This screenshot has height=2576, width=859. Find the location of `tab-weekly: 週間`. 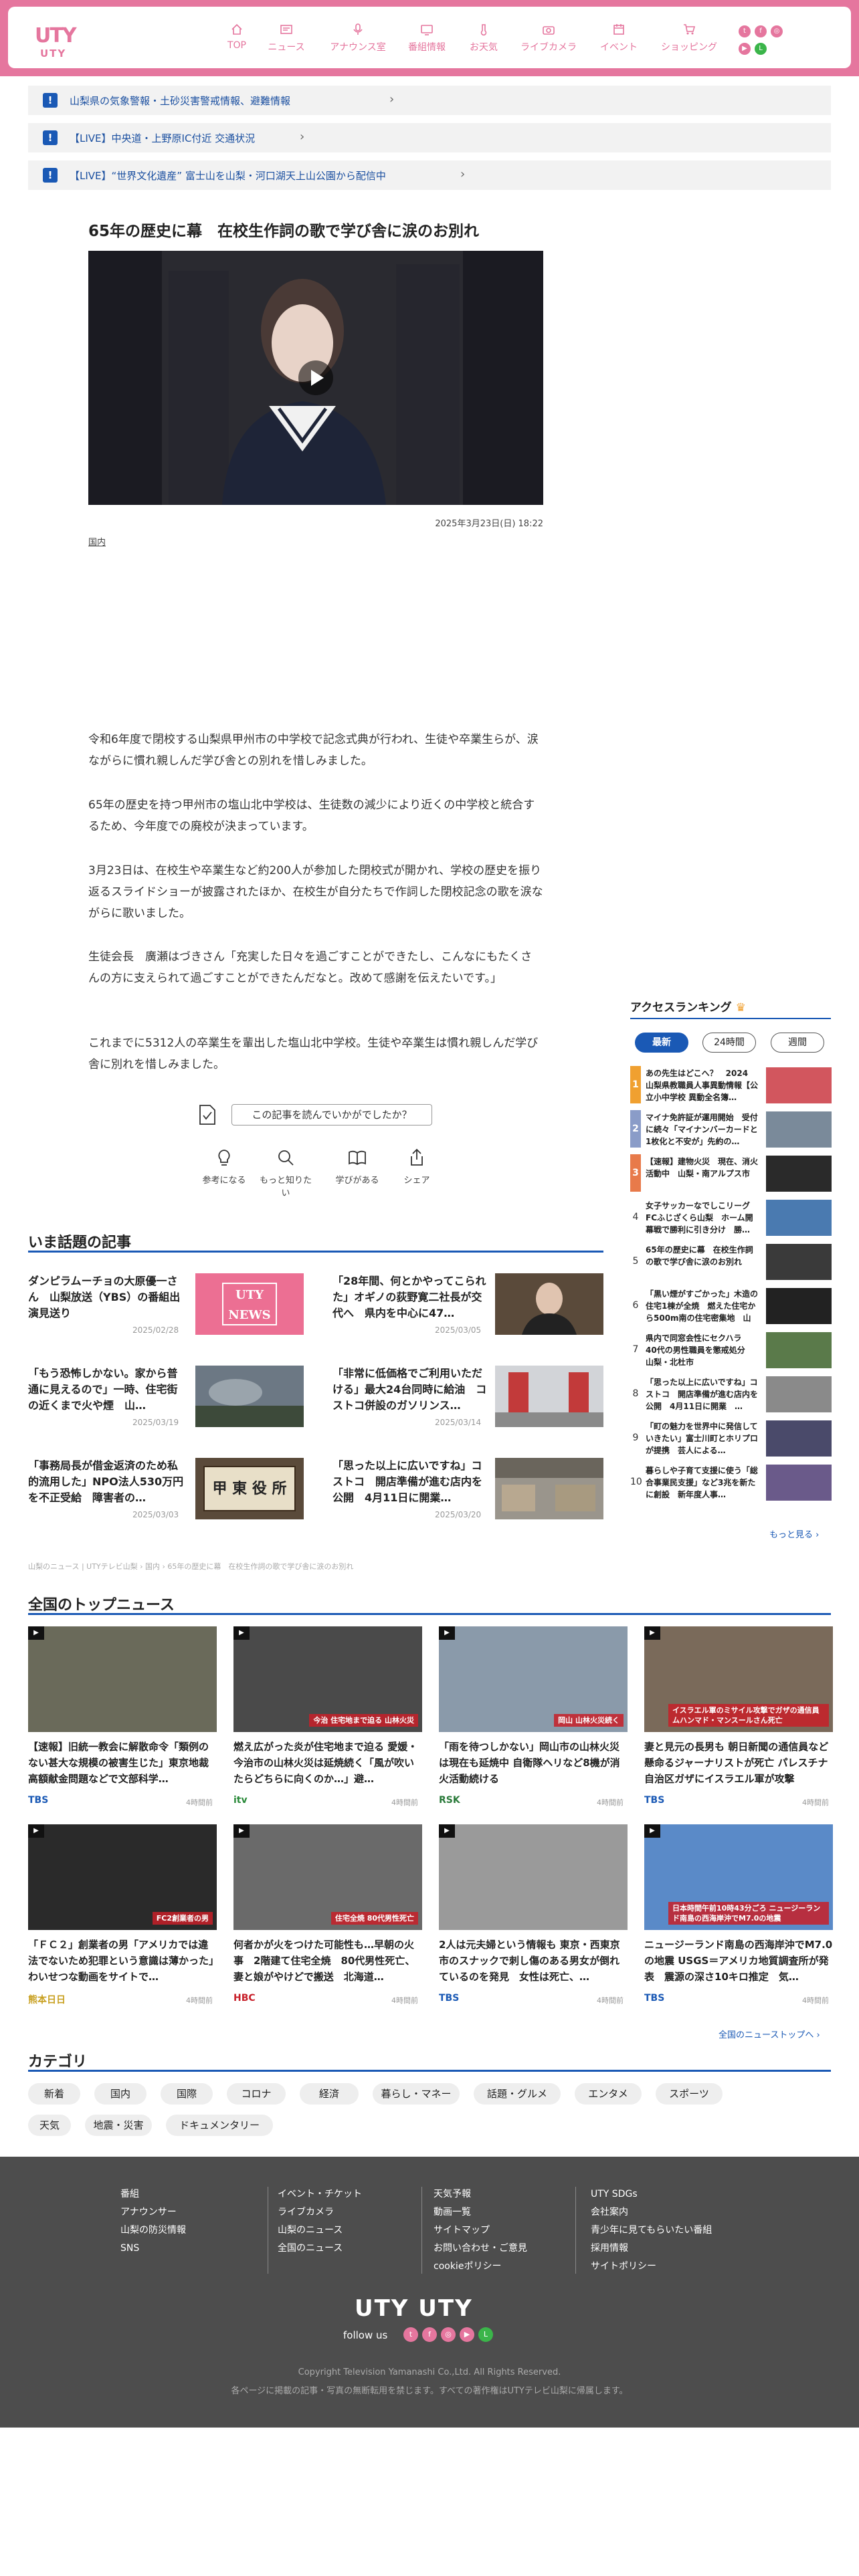

tab-weekly: 週間 is located at coordinates (797, 1043).